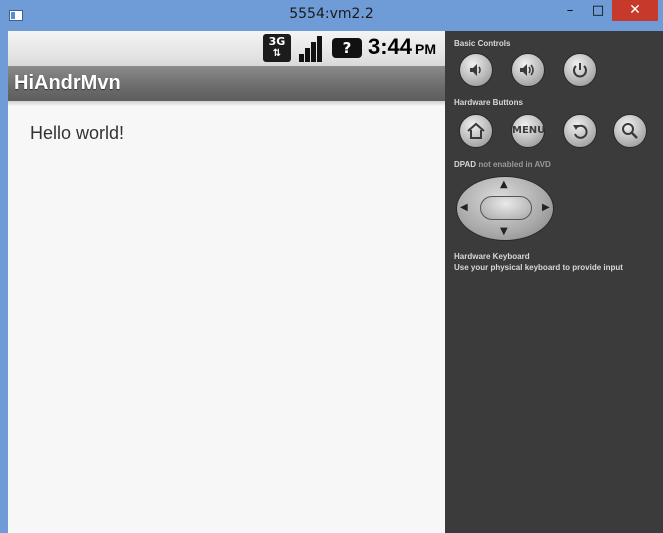  What do you see at coordinates (546, 207) in the screenshot?
I see `dpad-right-icon: ▶` at bounding box center [546, 207].